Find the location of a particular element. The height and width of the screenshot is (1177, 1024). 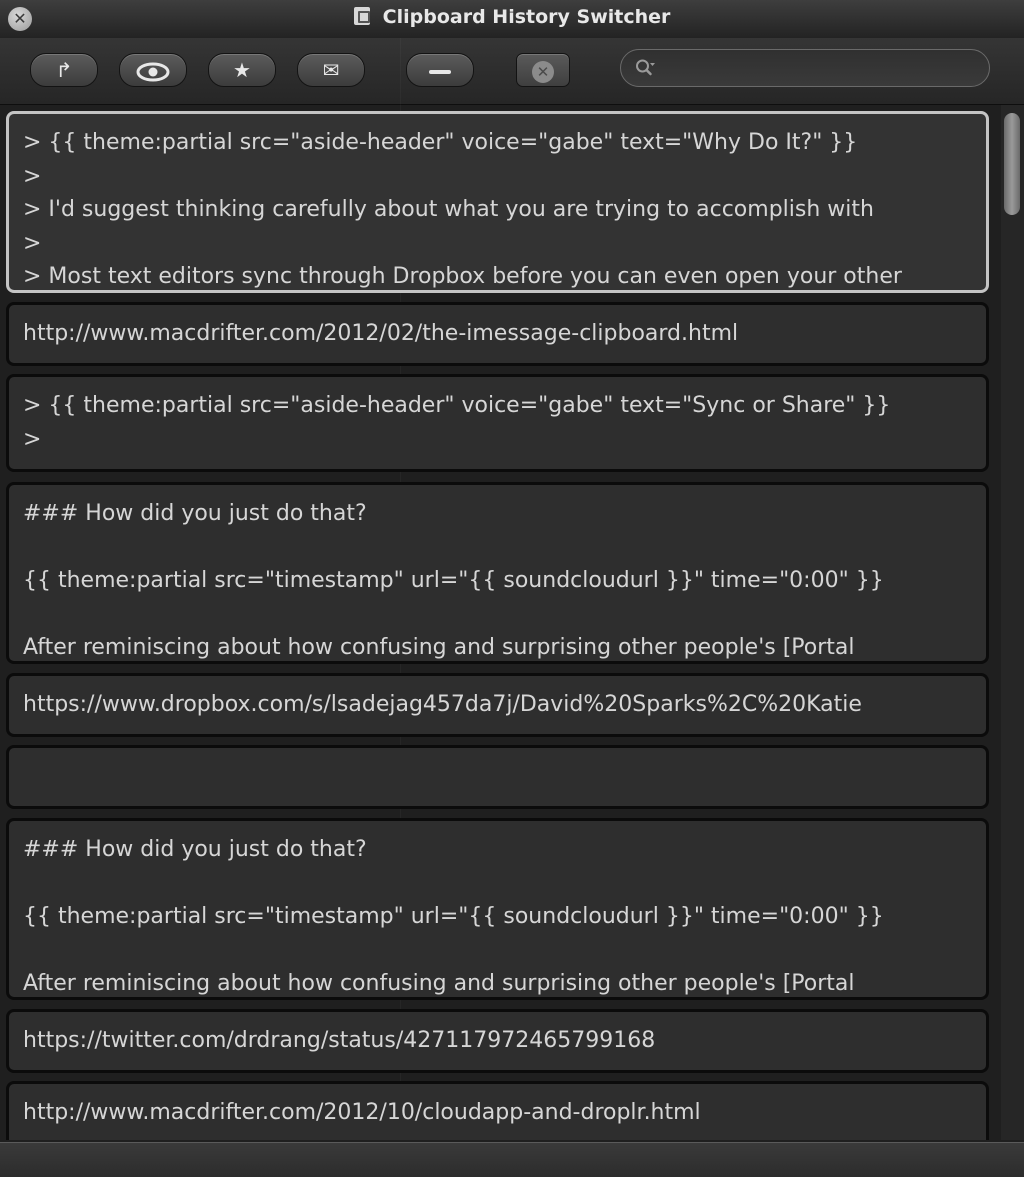

circle-x-icon: ✕ is located at coordinates (543, 72).